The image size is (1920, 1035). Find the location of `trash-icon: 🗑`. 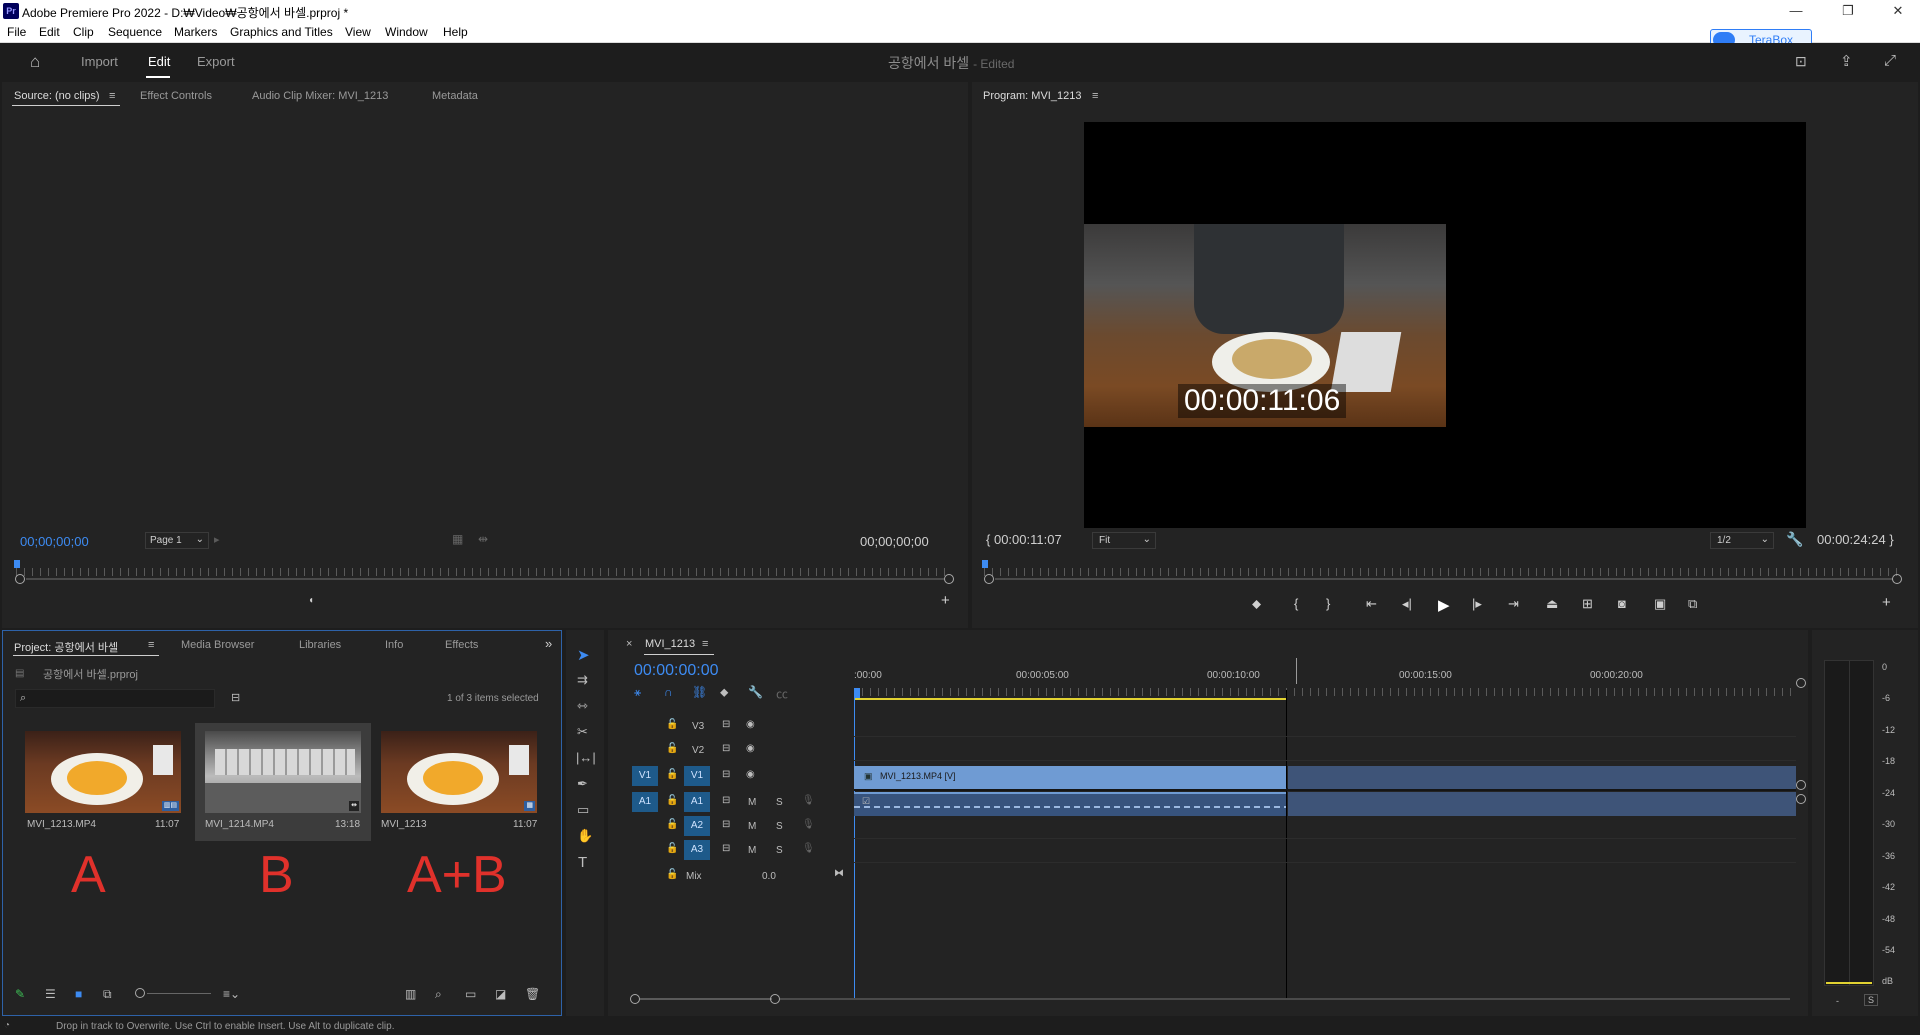

trash-icon: 🗑 is located at coordinates (532, 994).